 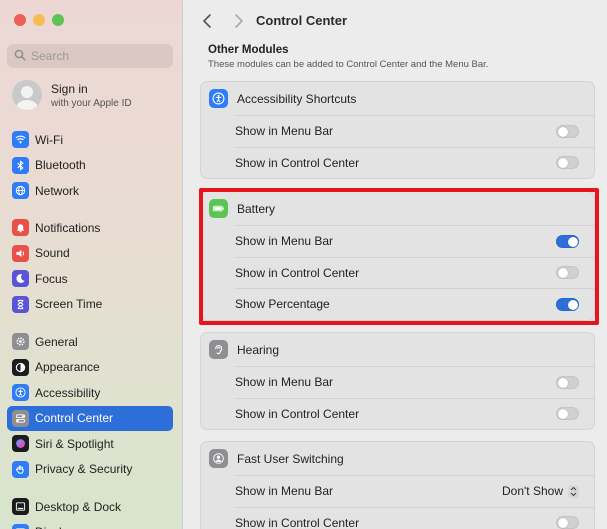 I want to click on sidebar-item-privacy-security: Privacy & Security, so click(x=90, y=470).